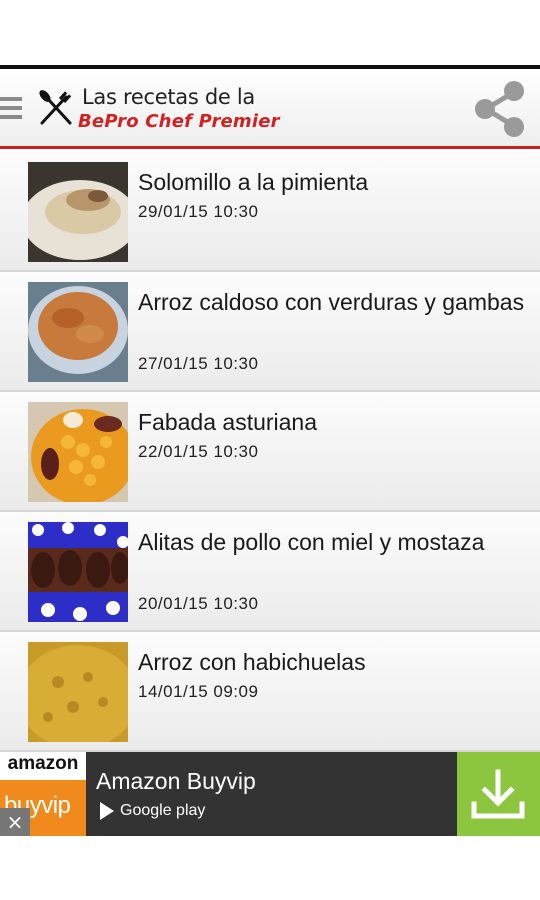 The height and width of the screenshot is (900, 540). What do you see at coordinates (331, 302) in the screenshot?
I see `recipe-title: Arroz caldoso con verduras y gambas` at bounding box center [331, 302].